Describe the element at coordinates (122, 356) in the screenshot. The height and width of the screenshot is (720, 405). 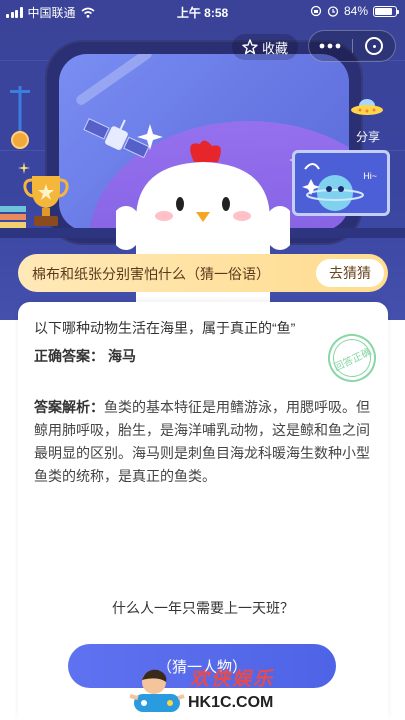
I see `answer-value: 海马` at that location.